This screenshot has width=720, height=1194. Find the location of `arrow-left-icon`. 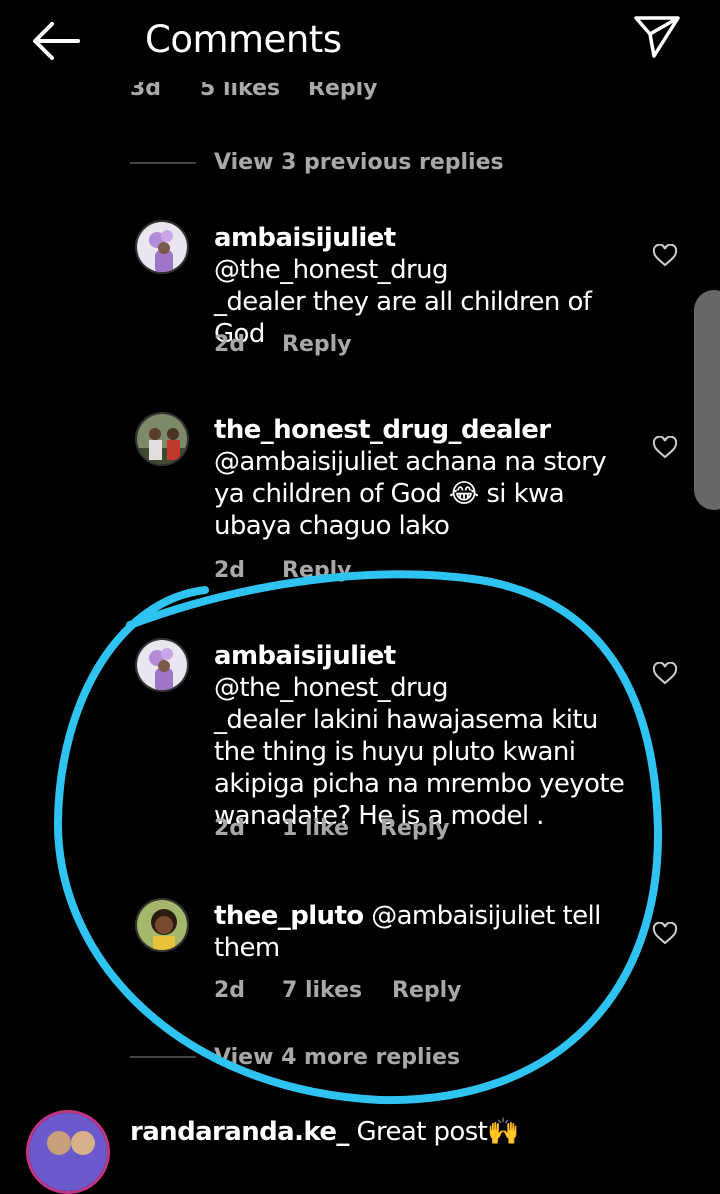

arrow-left-icon is located at coordinates (56, 41).